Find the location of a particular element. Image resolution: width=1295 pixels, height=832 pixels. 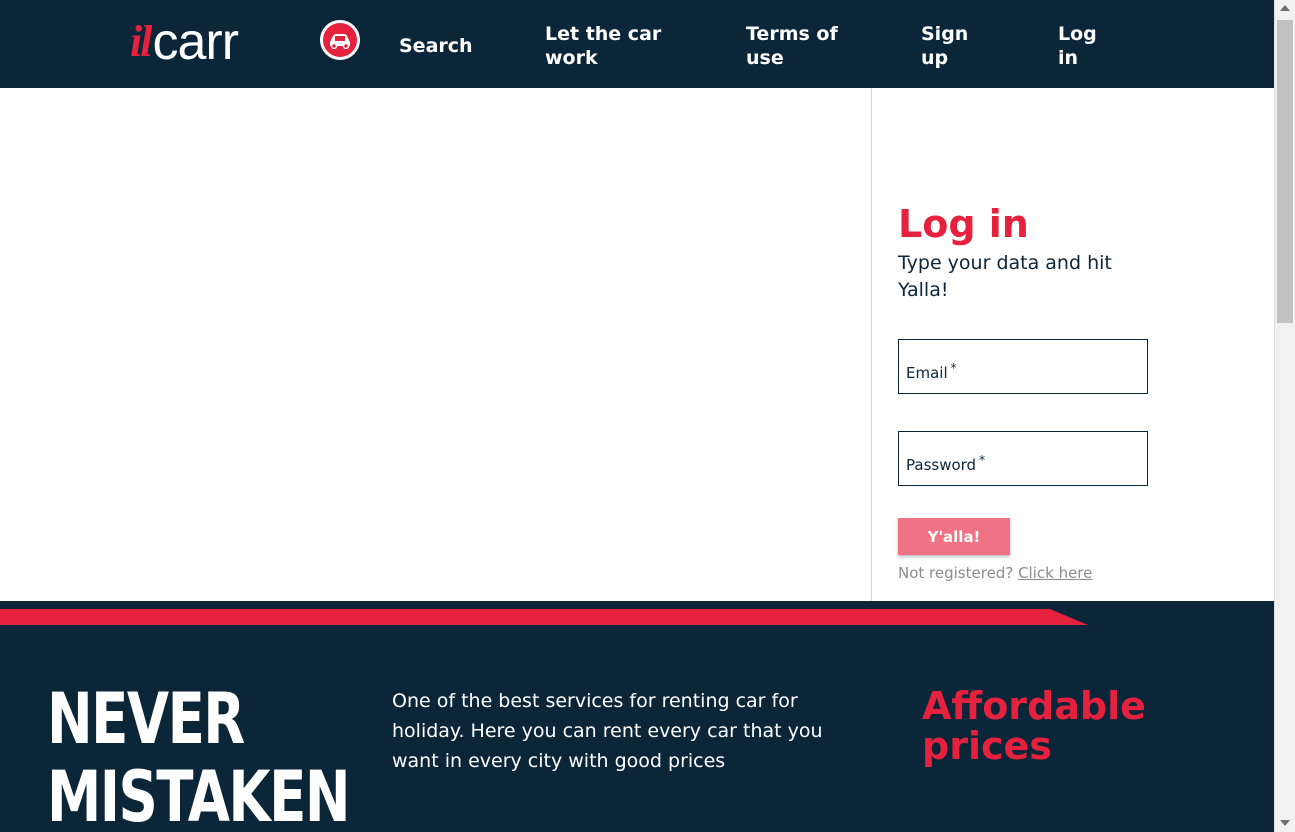

logo-il-text: il is located at coordinates (141, 41).